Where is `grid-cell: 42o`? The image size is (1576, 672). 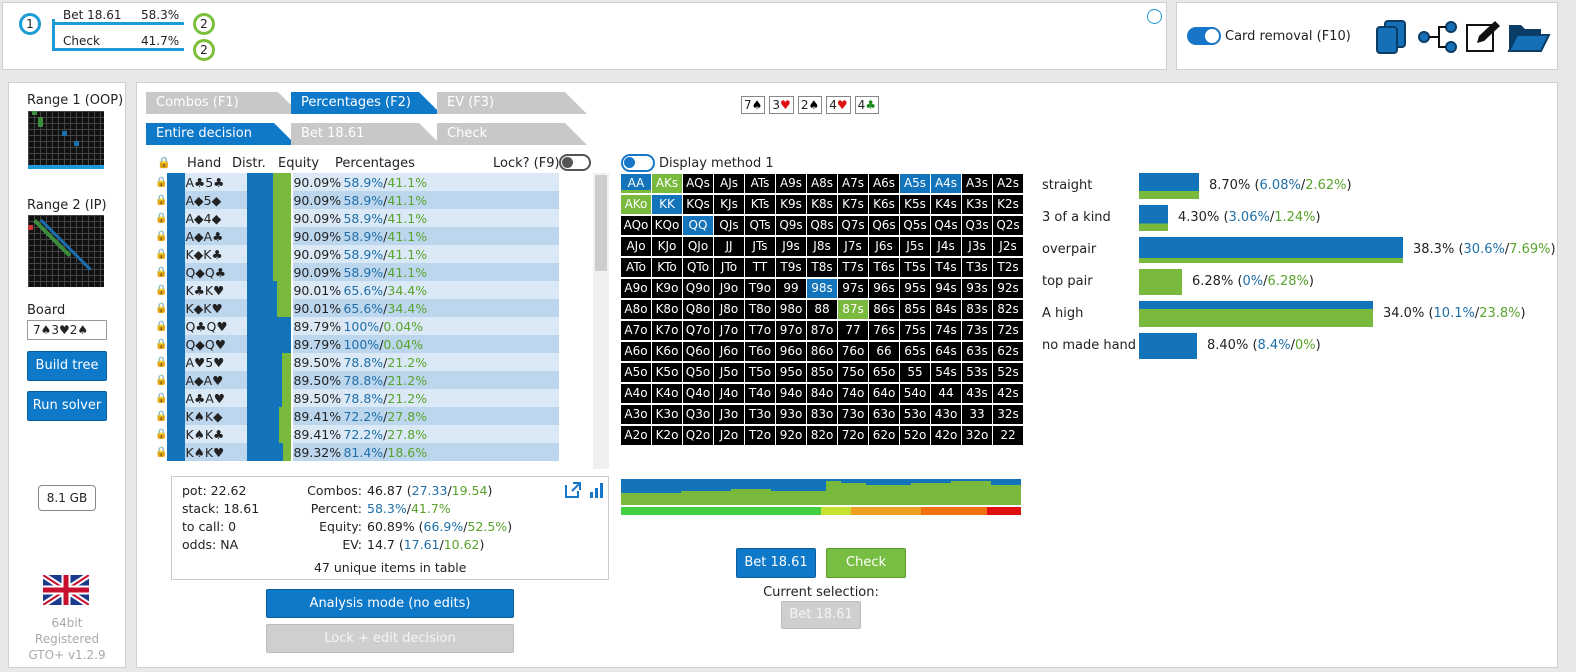
grid-cell: 42o is located at coordinates (946, 435).